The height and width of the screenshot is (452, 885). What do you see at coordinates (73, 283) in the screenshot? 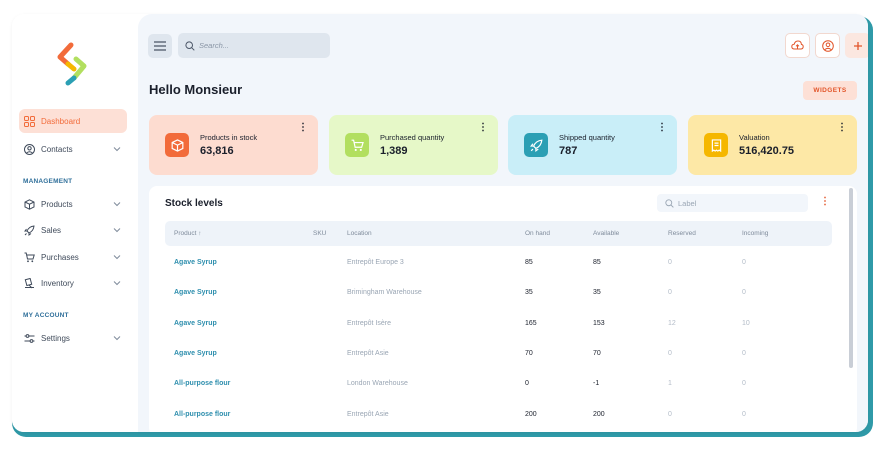
I see `sidebar-item-inventory: Inventory` at bounding box center [73, 283].